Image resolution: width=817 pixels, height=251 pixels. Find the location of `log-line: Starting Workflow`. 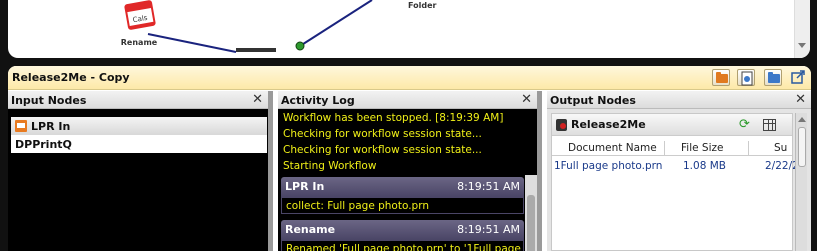

log-line: Starting Workflow is located at coordinates (330, 166).